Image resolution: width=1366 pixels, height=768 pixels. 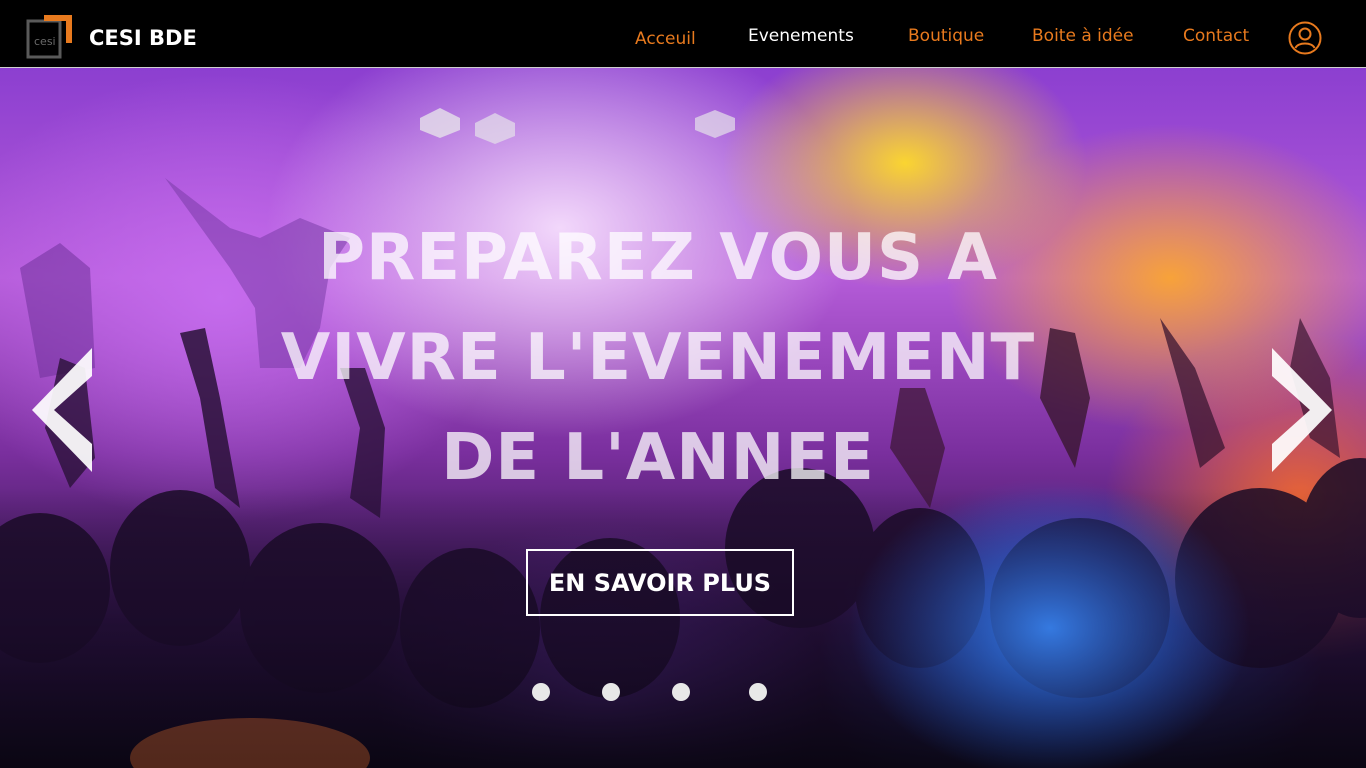 What do you see at coordinates (946, 36) in the screenshot?
I see `nav-link-boutique: Boutique` at bounding box center [946, 36].